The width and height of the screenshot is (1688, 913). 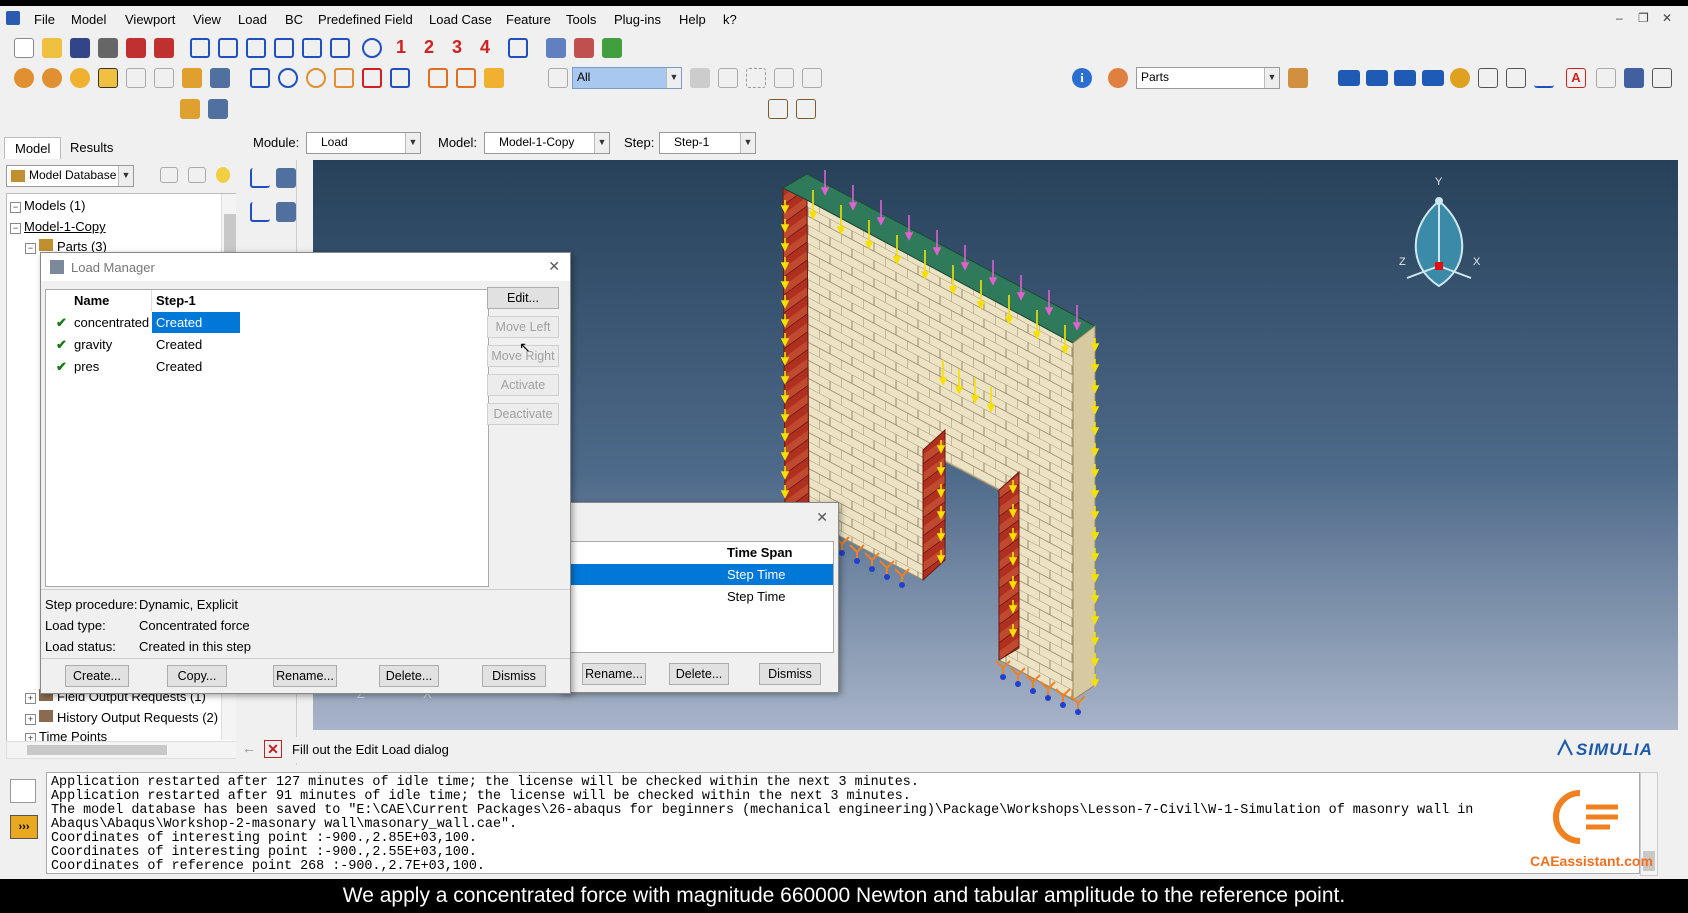 I want to click on cursor-tool-icon, so click(x=1606, y=78).